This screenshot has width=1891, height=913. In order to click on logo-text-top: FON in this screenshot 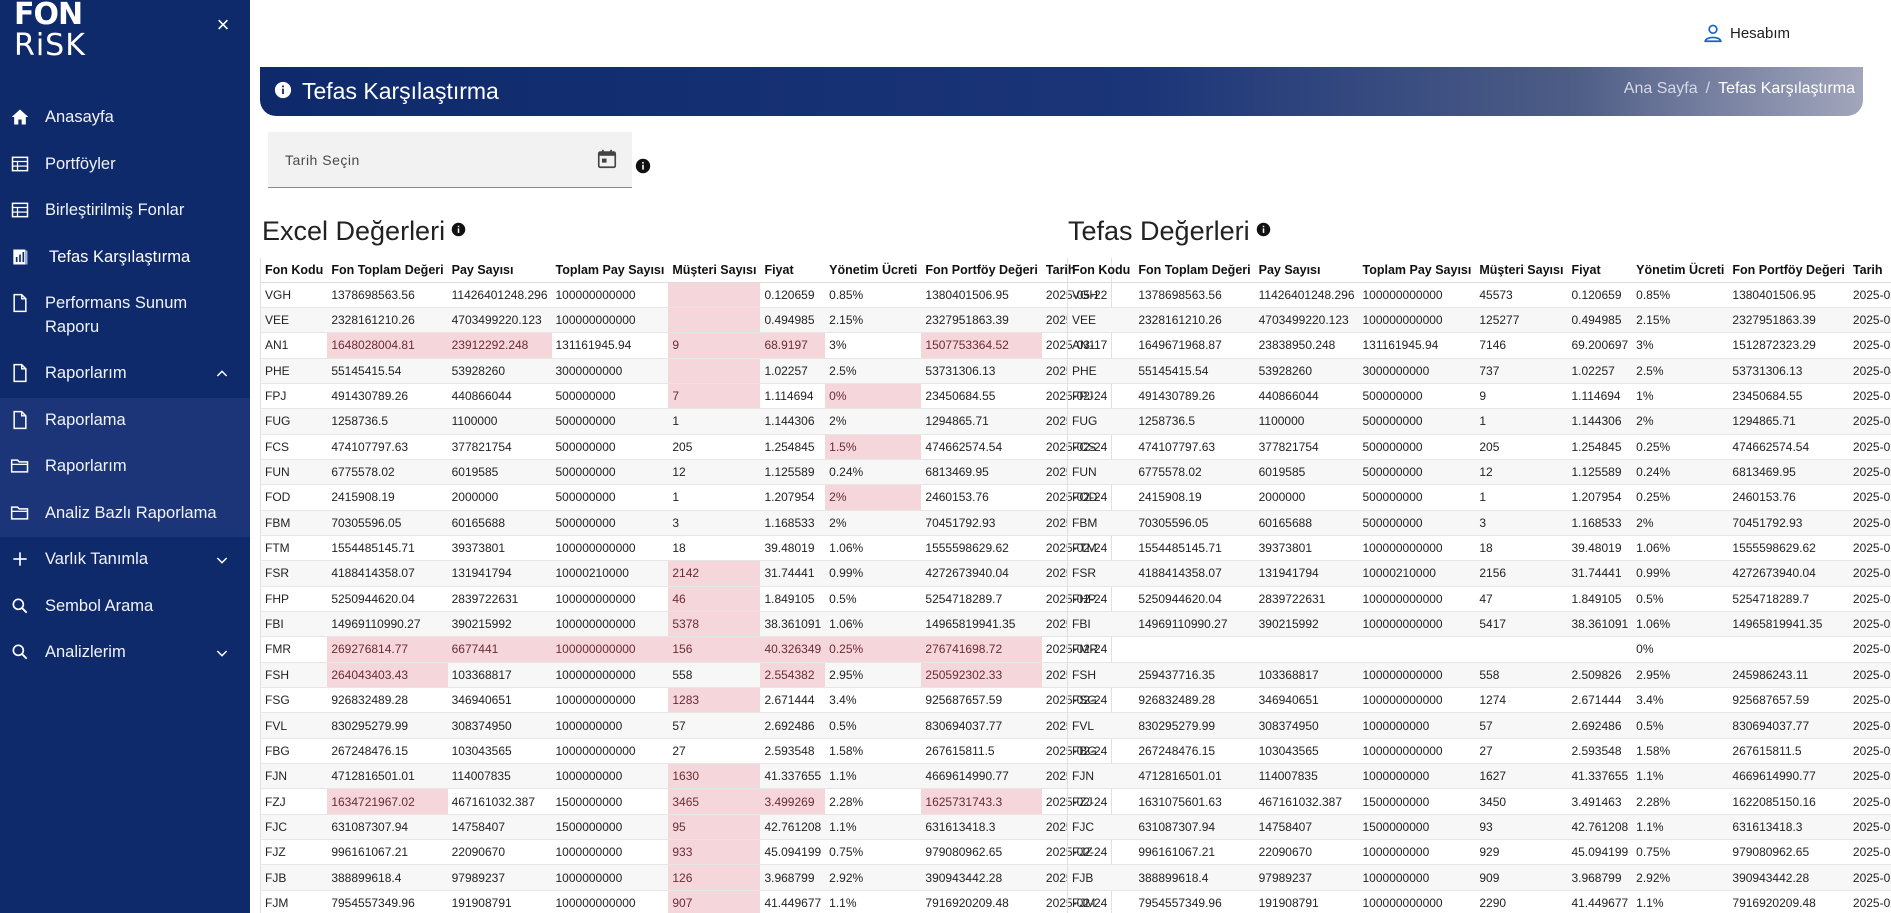, I will do `click(48, 16)`.